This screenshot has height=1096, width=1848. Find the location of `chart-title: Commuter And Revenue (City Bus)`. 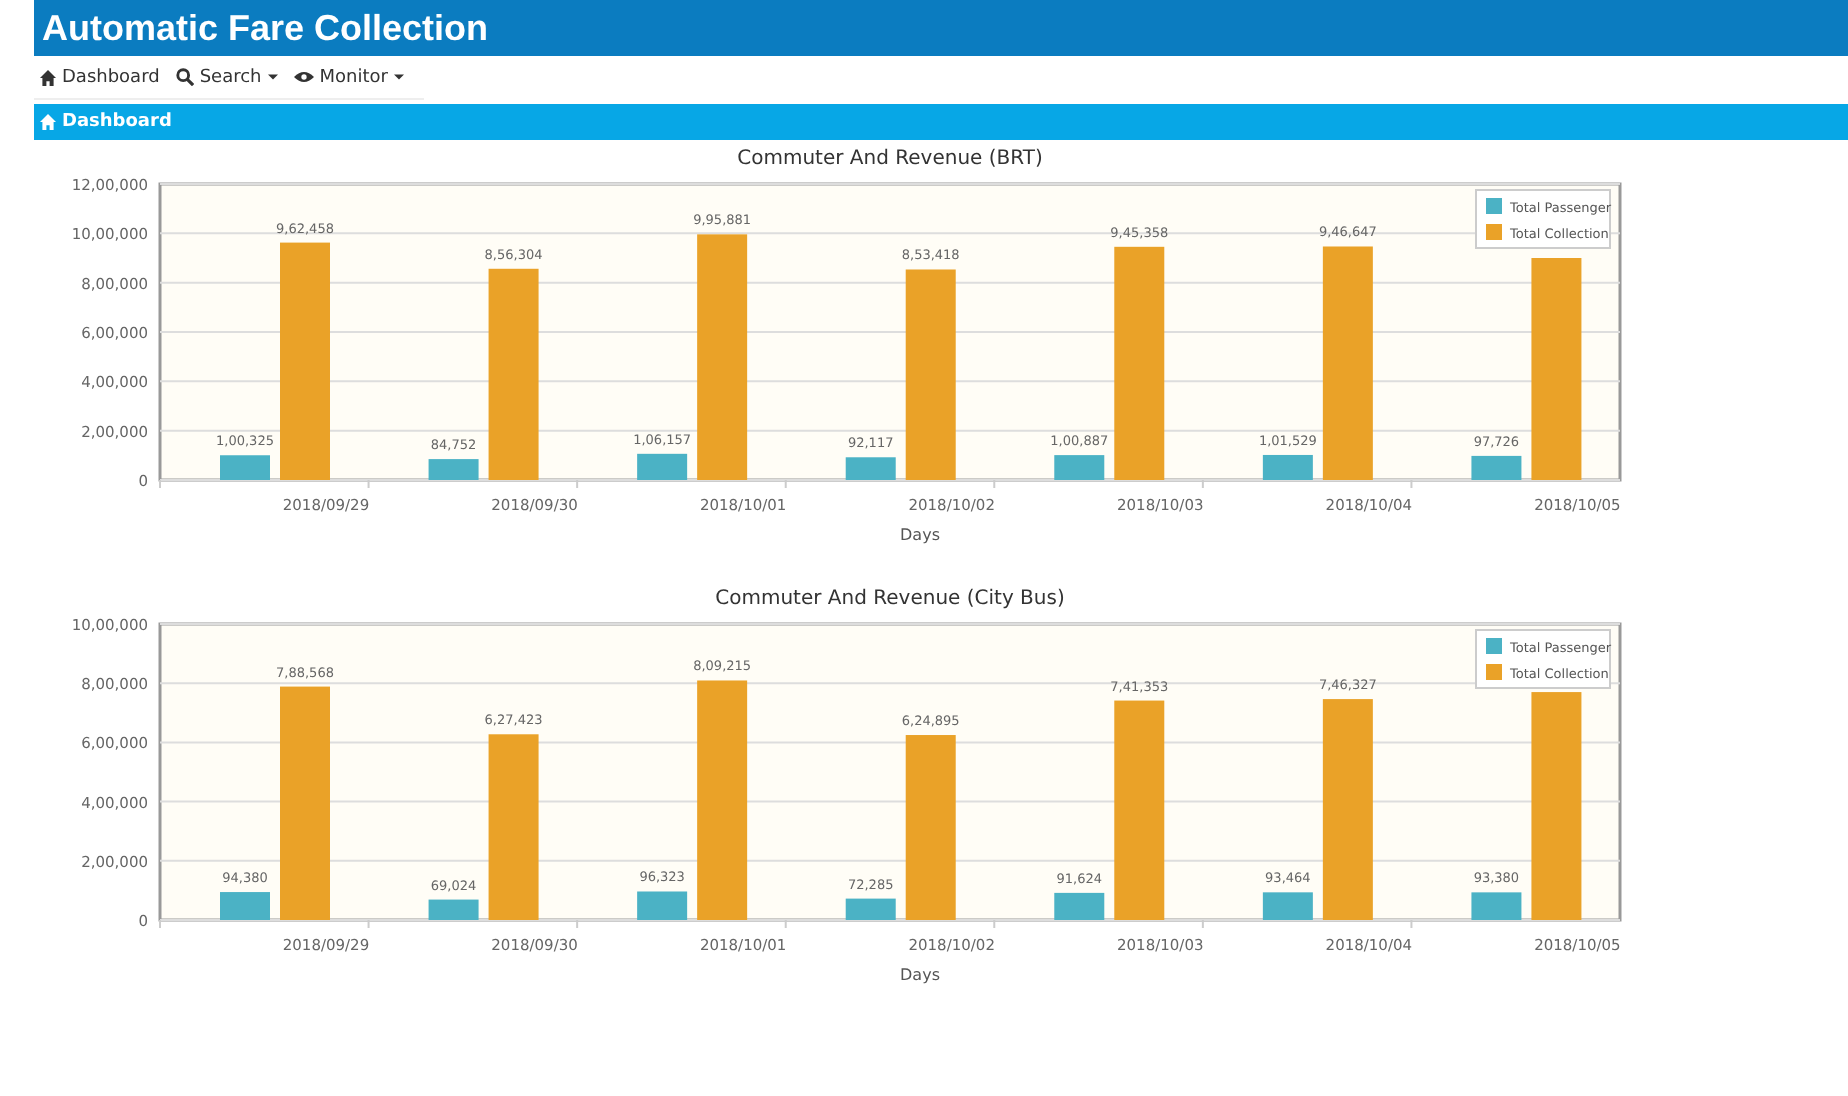

chart-title: Commuter And Revenue (City Bus) is located at coordinates (890, 599).